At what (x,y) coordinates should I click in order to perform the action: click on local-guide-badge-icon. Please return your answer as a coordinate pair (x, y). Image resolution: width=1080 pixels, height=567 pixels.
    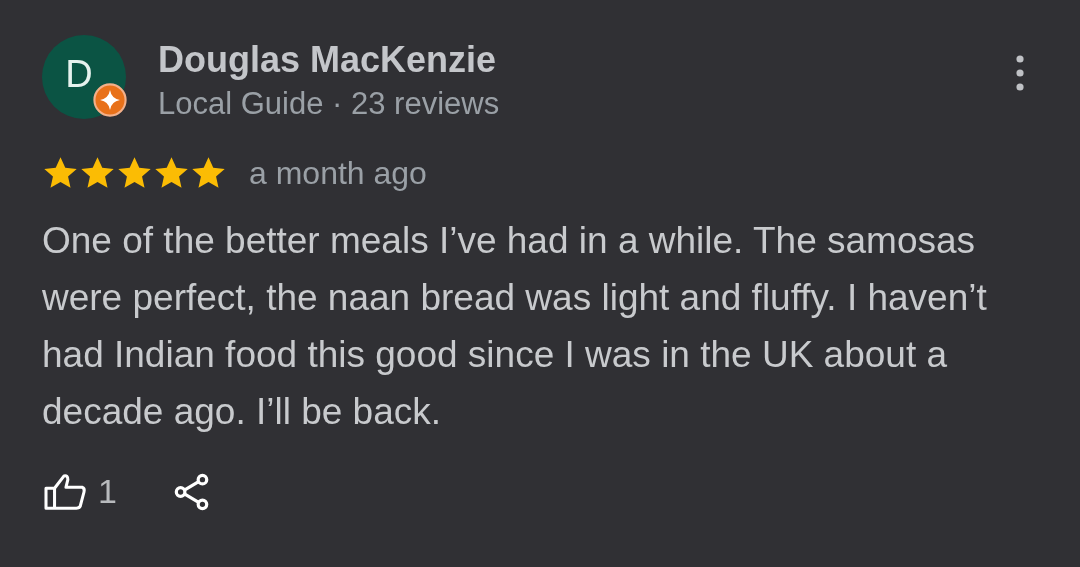
    Looking at the image, I should click on (110, 100).